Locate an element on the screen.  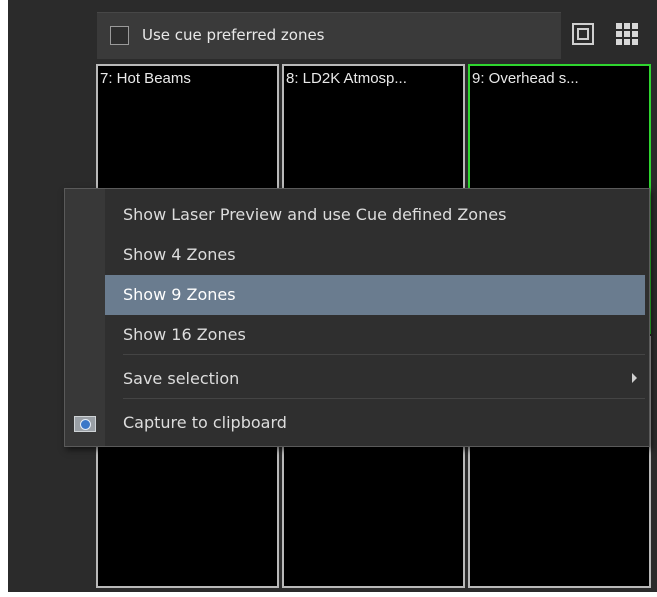
menu-item-show-16-zones: Show 16 Zones is located at coordinates (375, 335).